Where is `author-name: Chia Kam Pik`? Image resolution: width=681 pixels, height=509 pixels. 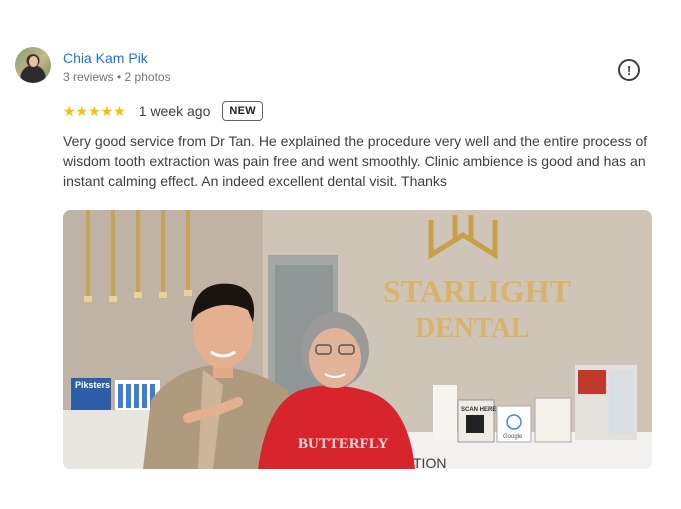
author-name: Chia Kam Pik is located at coordinates (105, 58).